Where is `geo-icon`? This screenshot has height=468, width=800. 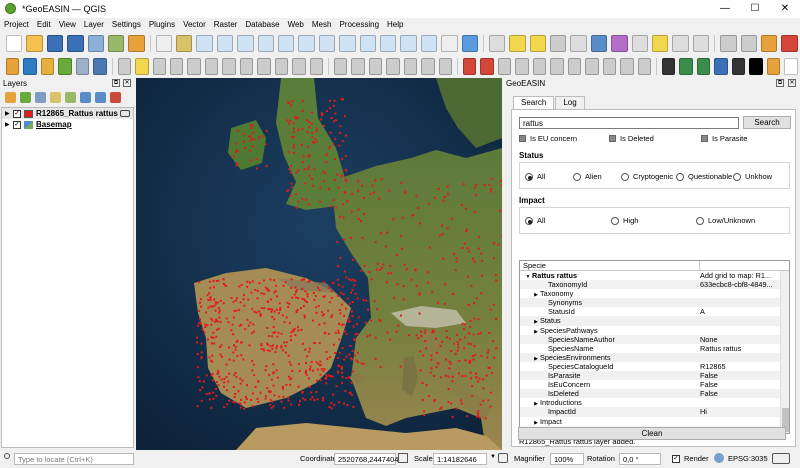 geo-icon is located at coordinates (668, 66).